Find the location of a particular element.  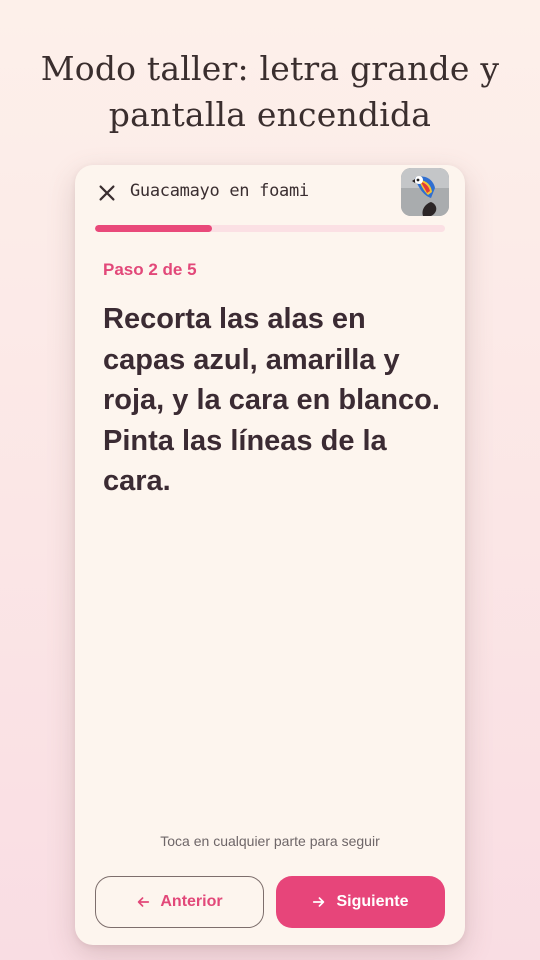

next-button-label: Siguiente is located at coordinates (372, 901).